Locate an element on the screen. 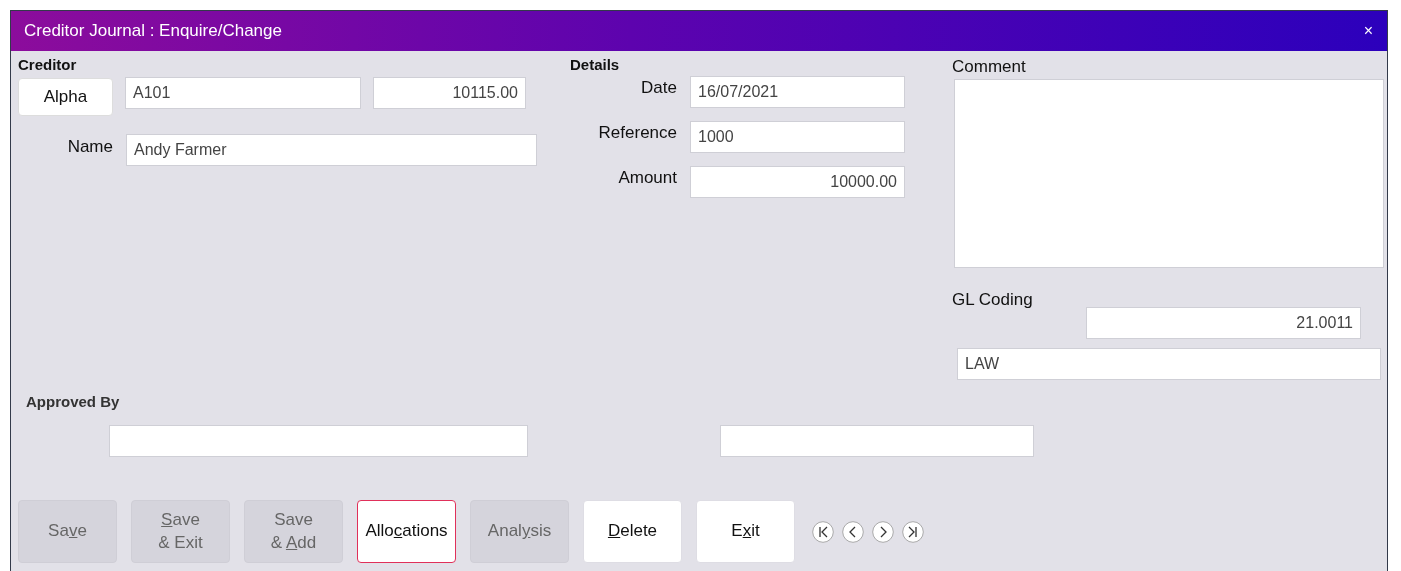  action-button: Delete is located at coordinates (632, 531).